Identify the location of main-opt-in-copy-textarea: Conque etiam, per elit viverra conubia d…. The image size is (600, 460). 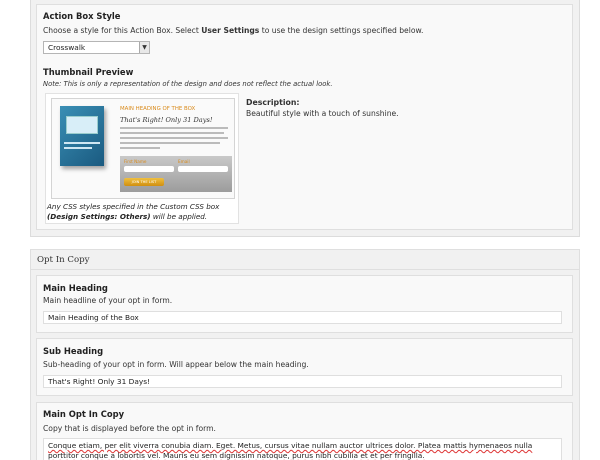
(302, 449).